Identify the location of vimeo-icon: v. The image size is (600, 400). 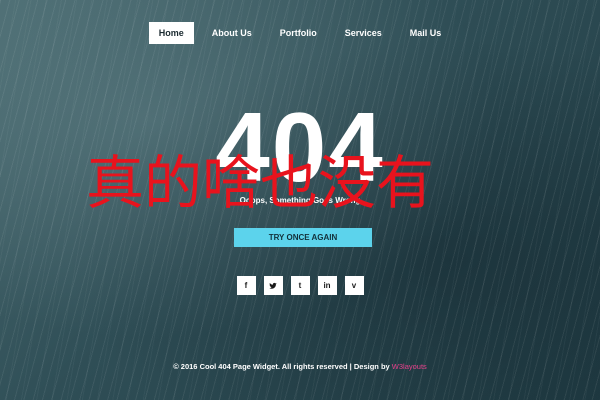
(354, 285).